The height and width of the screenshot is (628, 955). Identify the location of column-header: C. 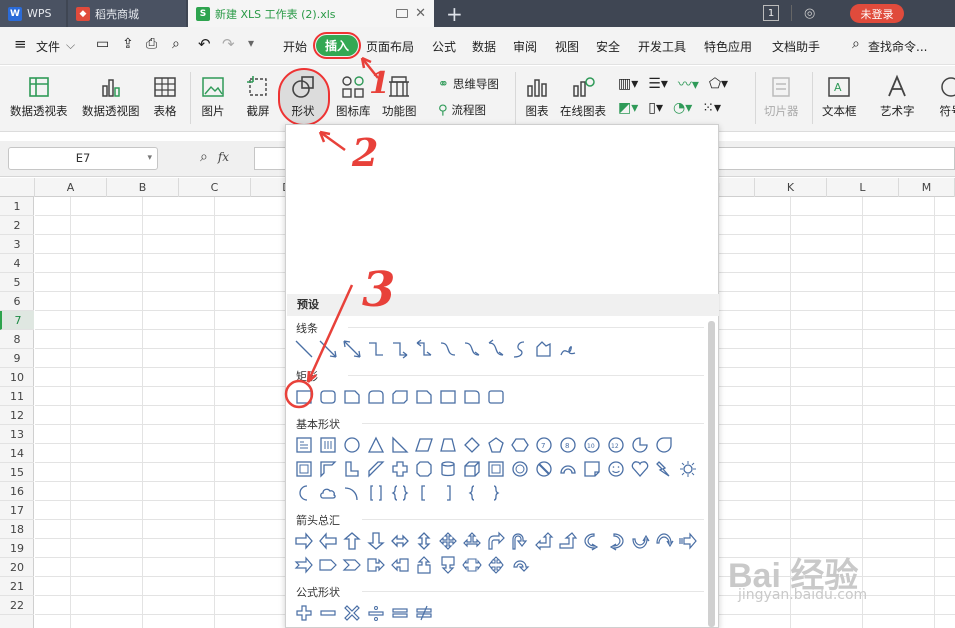
(215, 187).